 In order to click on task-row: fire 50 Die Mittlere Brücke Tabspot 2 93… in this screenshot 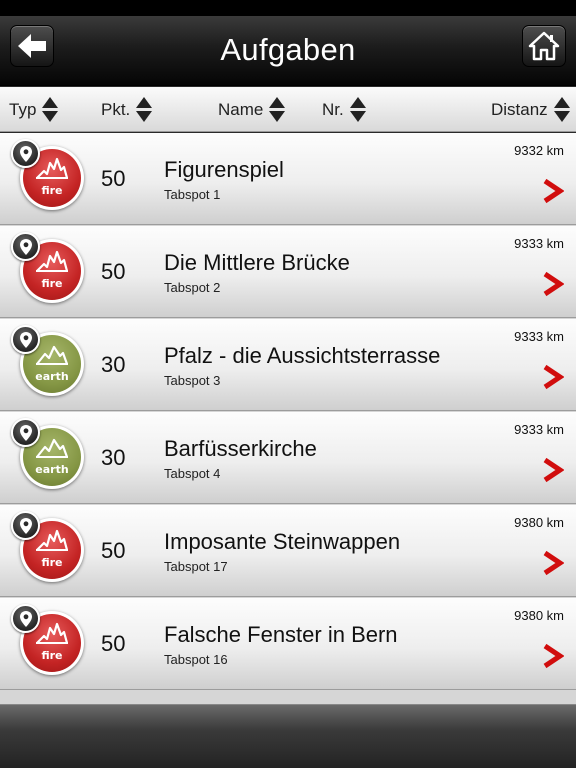, I will do `click(288, 272)`.